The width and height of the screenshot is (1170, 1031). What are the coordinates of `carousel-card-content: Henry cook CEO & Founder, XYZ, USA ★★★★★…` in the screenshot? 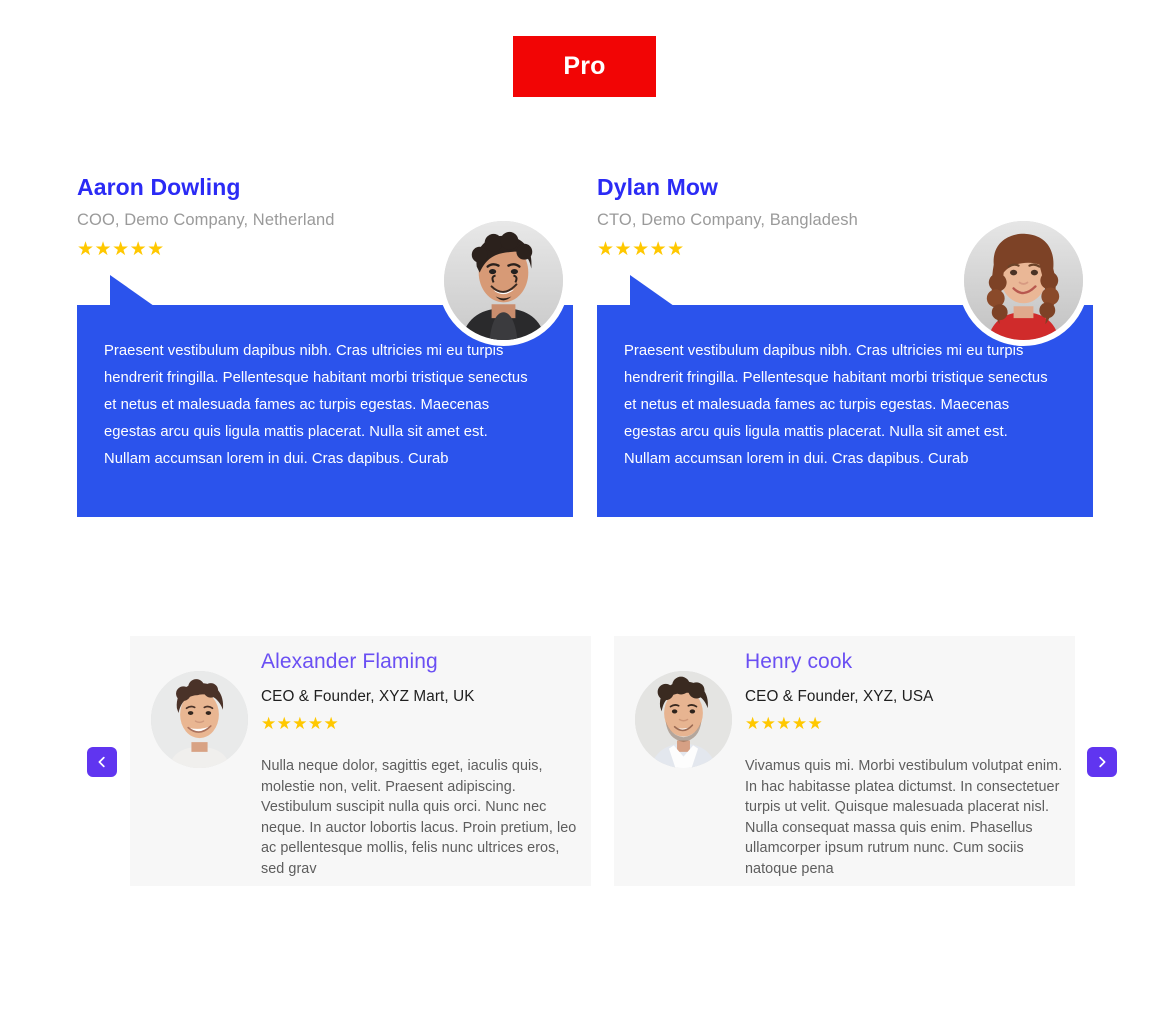 It's located at (904, 765).